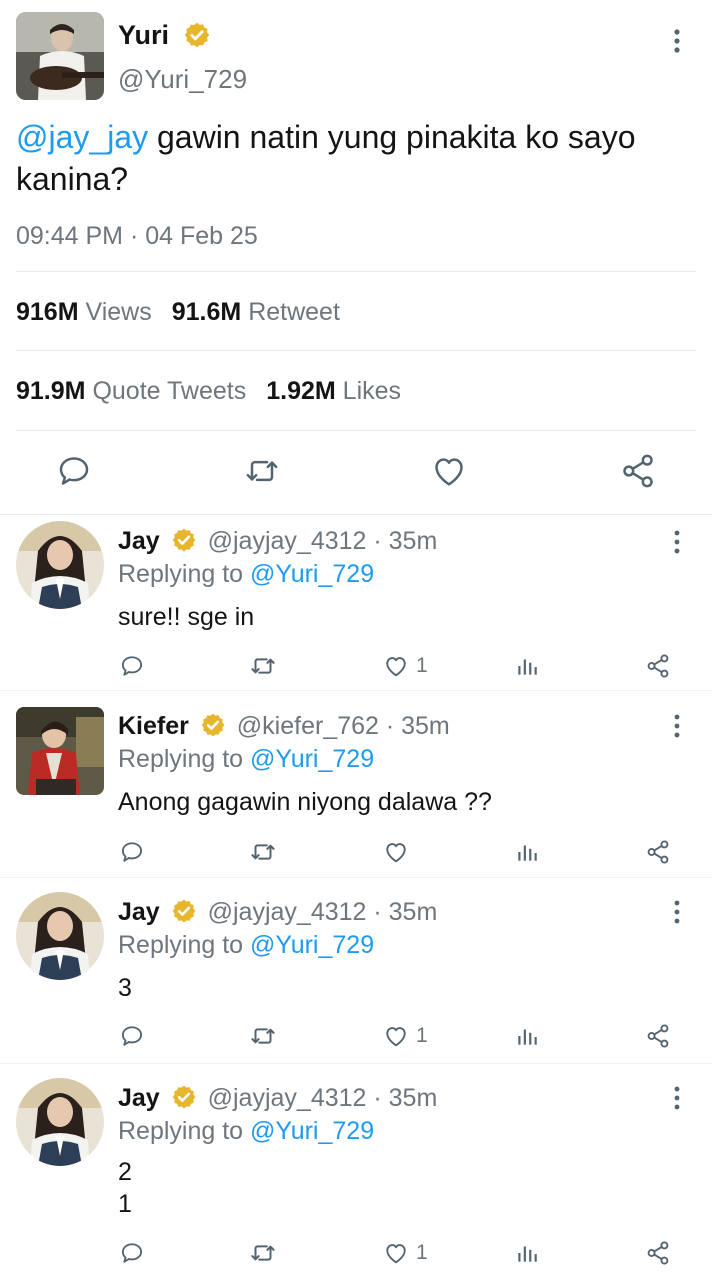 The width and height of the screenshot is (712, 1280). I want to click on author-name: Yuri, so click(164, 35).